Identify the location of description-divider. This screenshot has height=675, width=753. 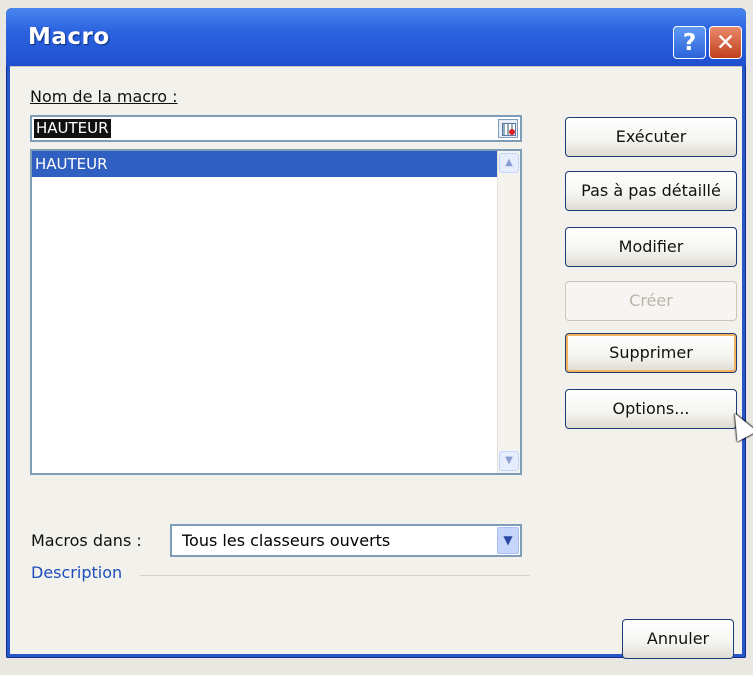
(335, 575).